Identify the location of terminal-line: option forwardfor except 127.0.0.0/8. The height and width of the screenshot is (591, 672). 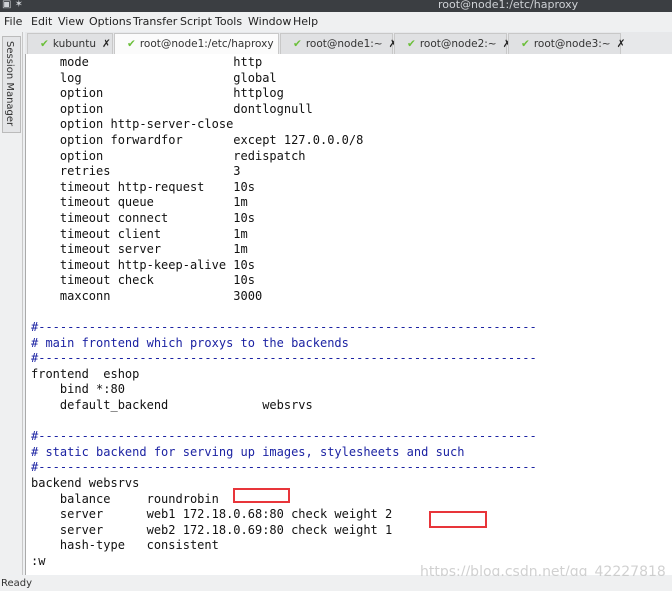
(197, 139).